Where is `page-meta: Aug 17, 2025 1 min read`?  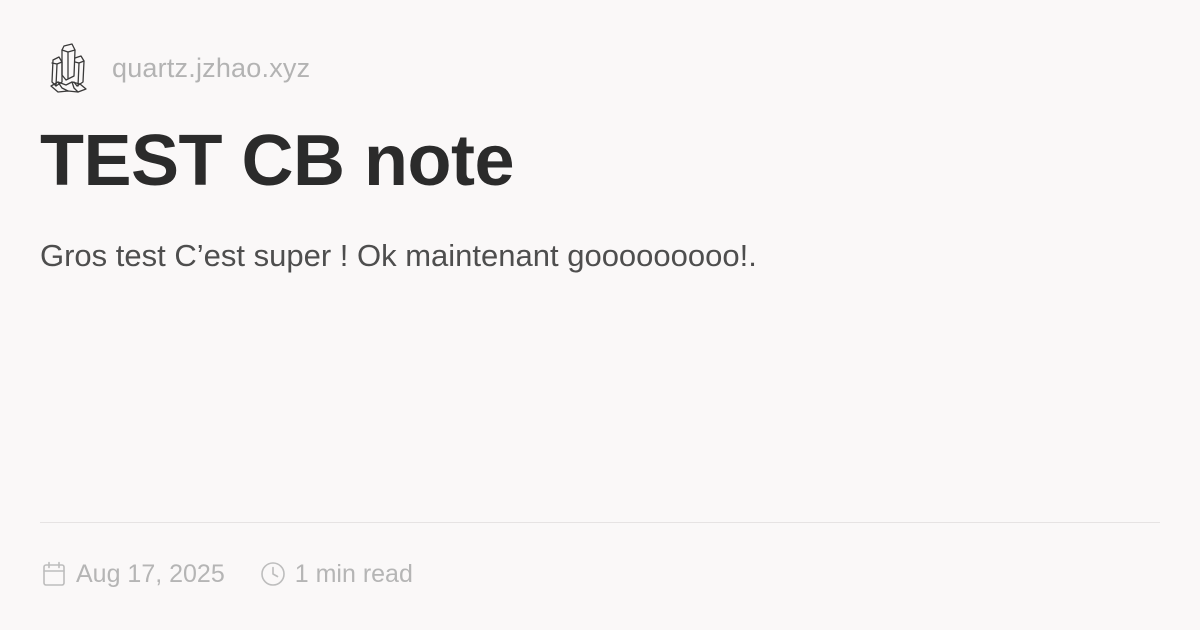 page-meta: Aug 17, 2025 1 min read is located at coordinates (226, 574).